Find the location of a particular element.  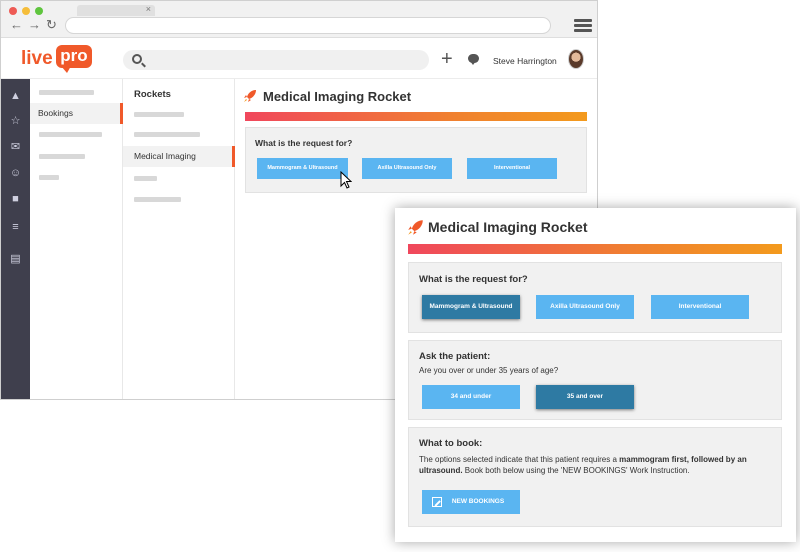

tab-close-icon: × is located at coordinates (148, 9).